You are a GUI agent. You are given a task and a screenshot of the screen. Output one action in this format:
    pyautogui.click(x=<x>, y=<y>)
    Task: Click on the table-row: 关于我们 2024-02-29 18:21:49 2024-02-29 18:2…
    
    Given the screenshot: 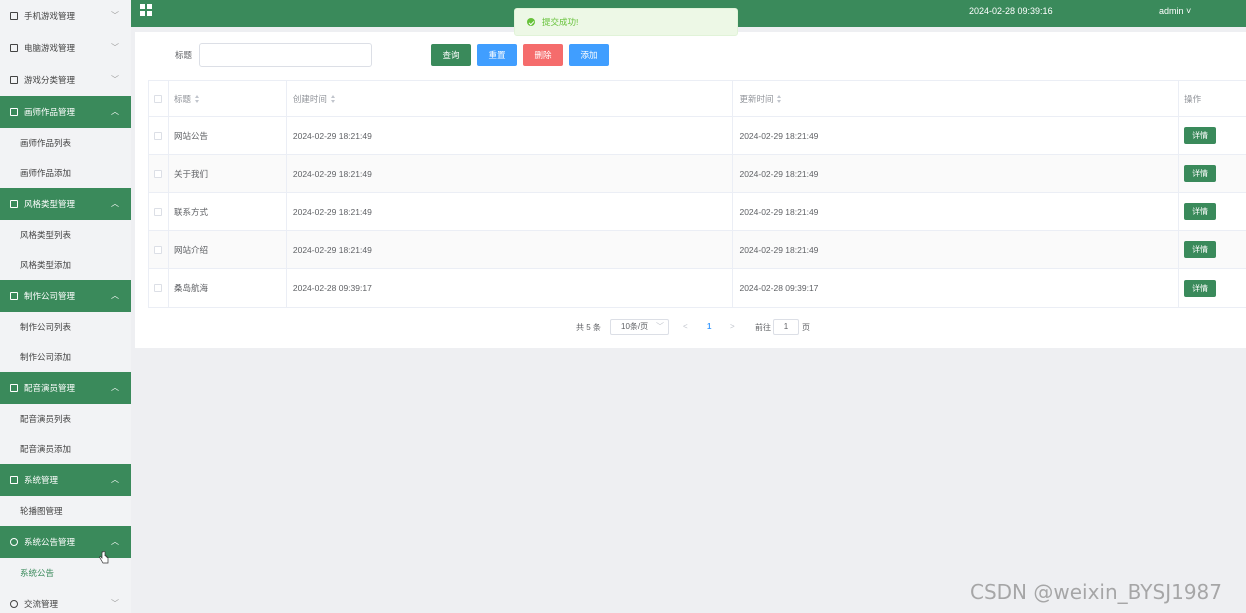 What is the action you would take?
    pyautogui.click(x=697, y=174)
    